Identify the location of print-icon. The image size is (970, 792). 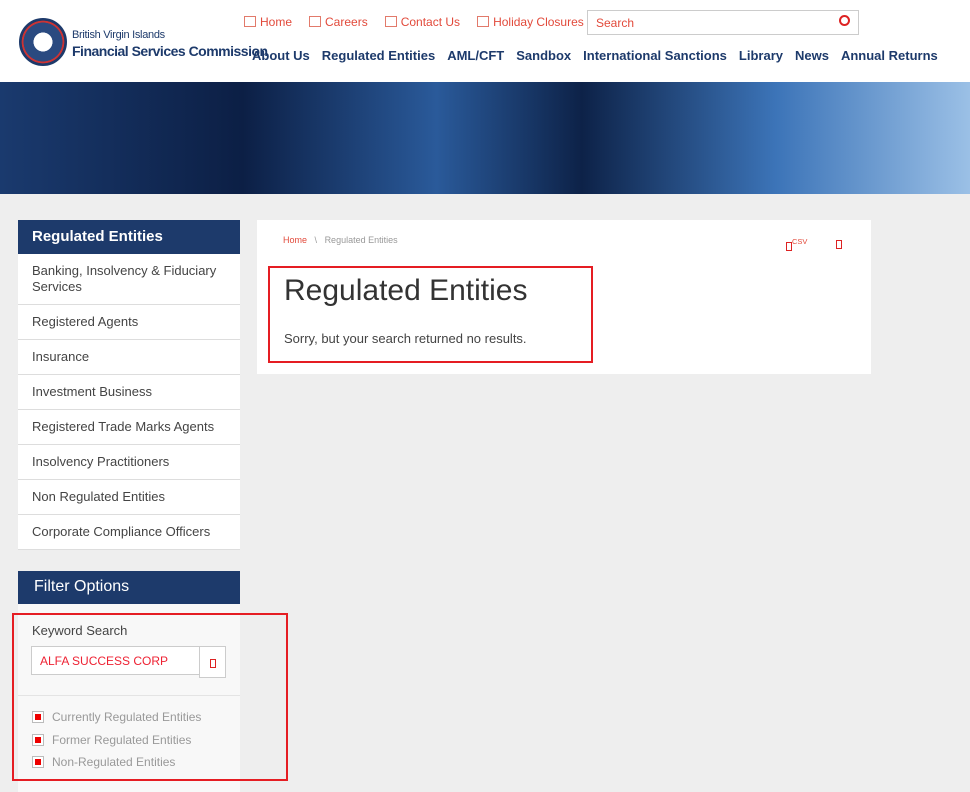
(839, 244).